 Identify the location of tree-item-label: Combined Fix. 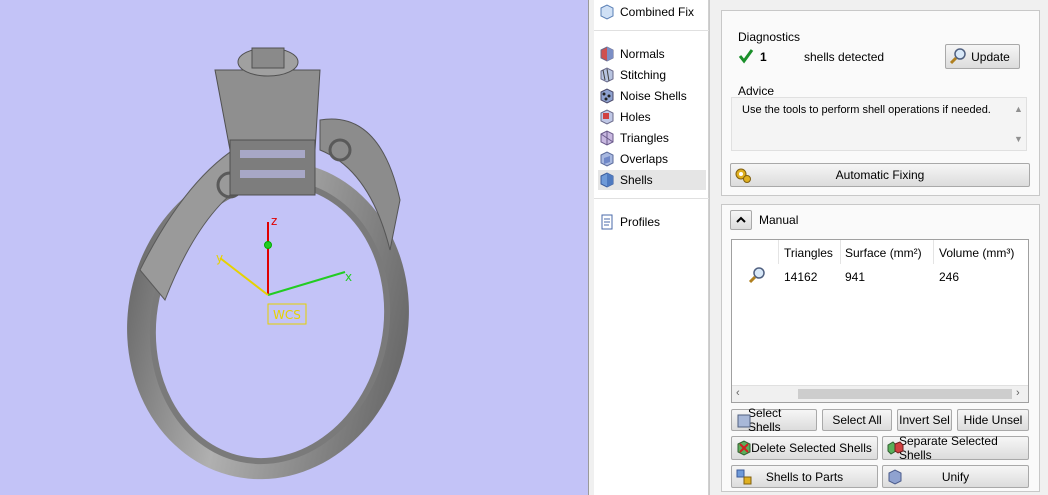
(657, 12).